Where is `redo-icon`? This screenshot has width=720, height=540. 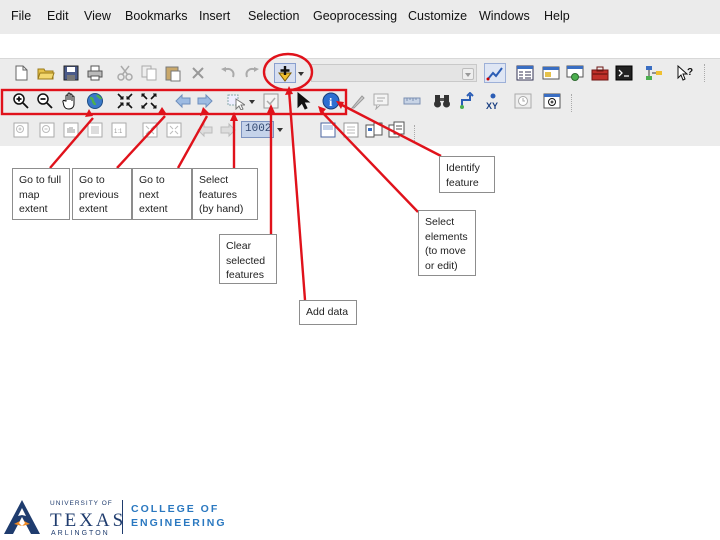 redo-icon is located at coordinates (252, 73).